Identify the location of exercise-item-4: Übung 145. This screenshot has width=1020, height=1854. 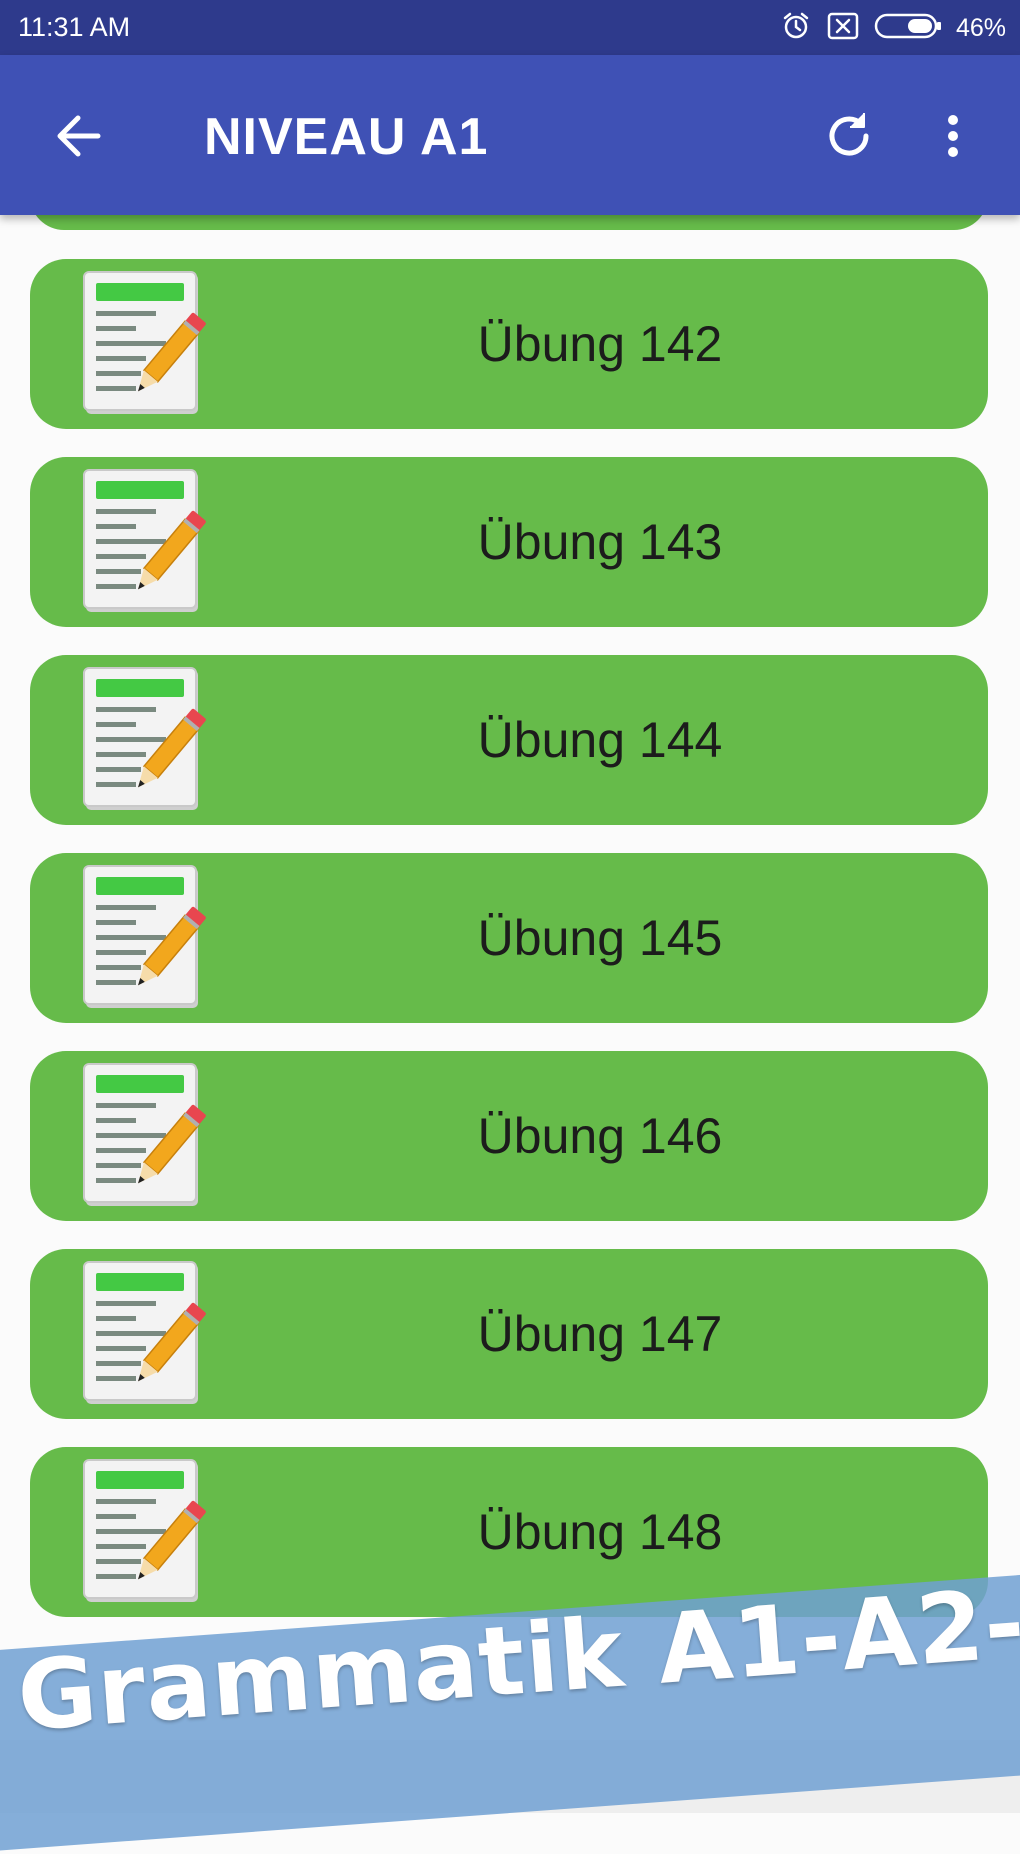
(509, 938).